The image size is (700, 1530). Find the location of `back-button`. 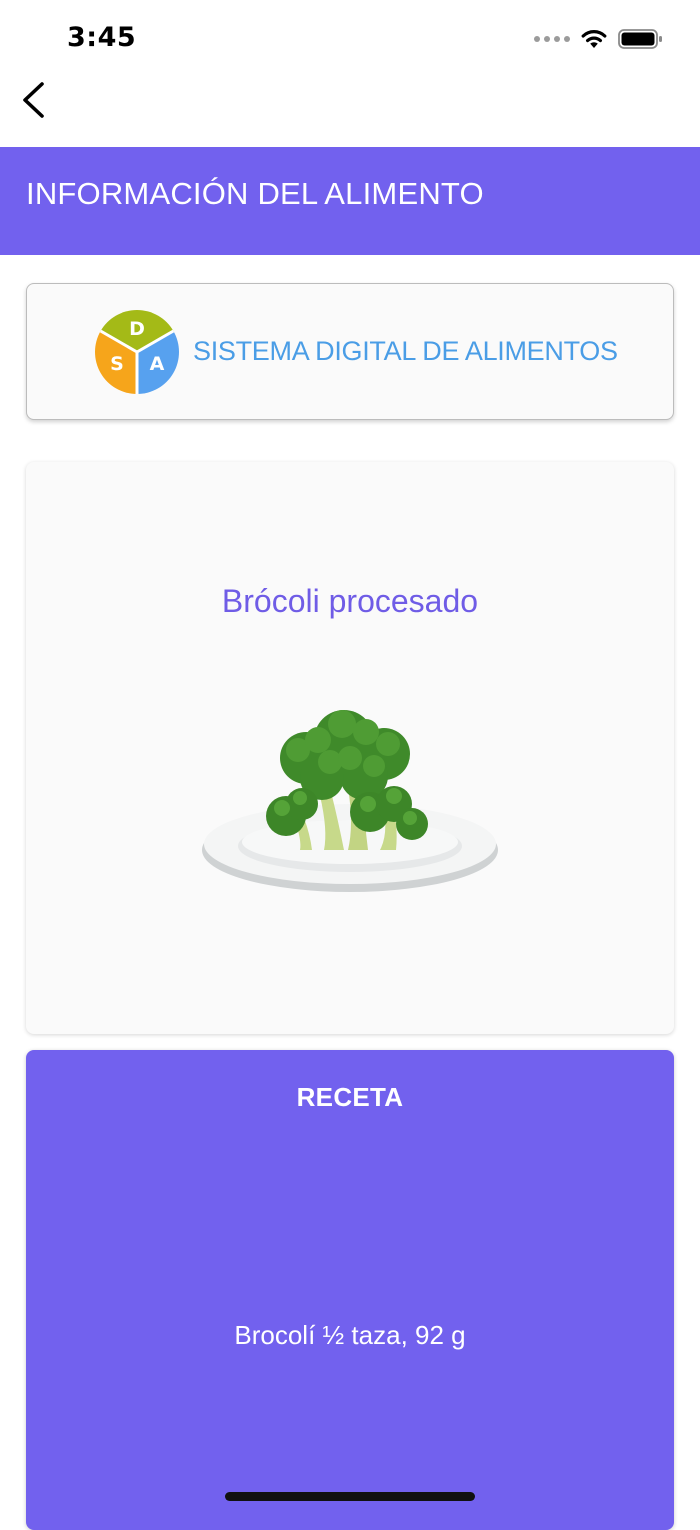

back-button is located at coordinates (36, 100).